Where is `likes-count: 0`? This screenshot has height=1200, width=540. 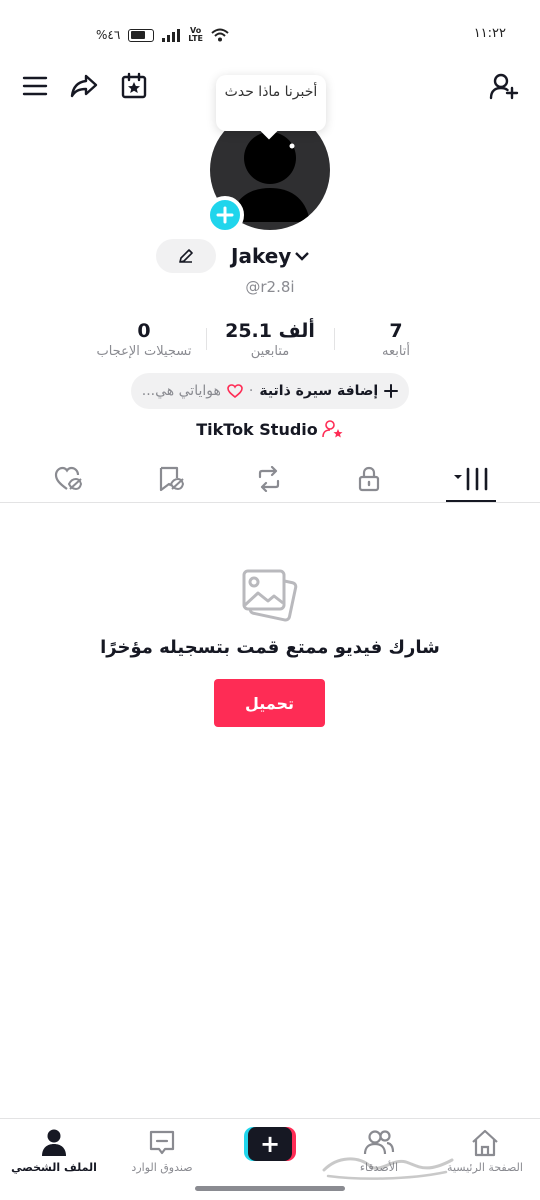 likes-count: 0 is located at coordinates (144, 331).